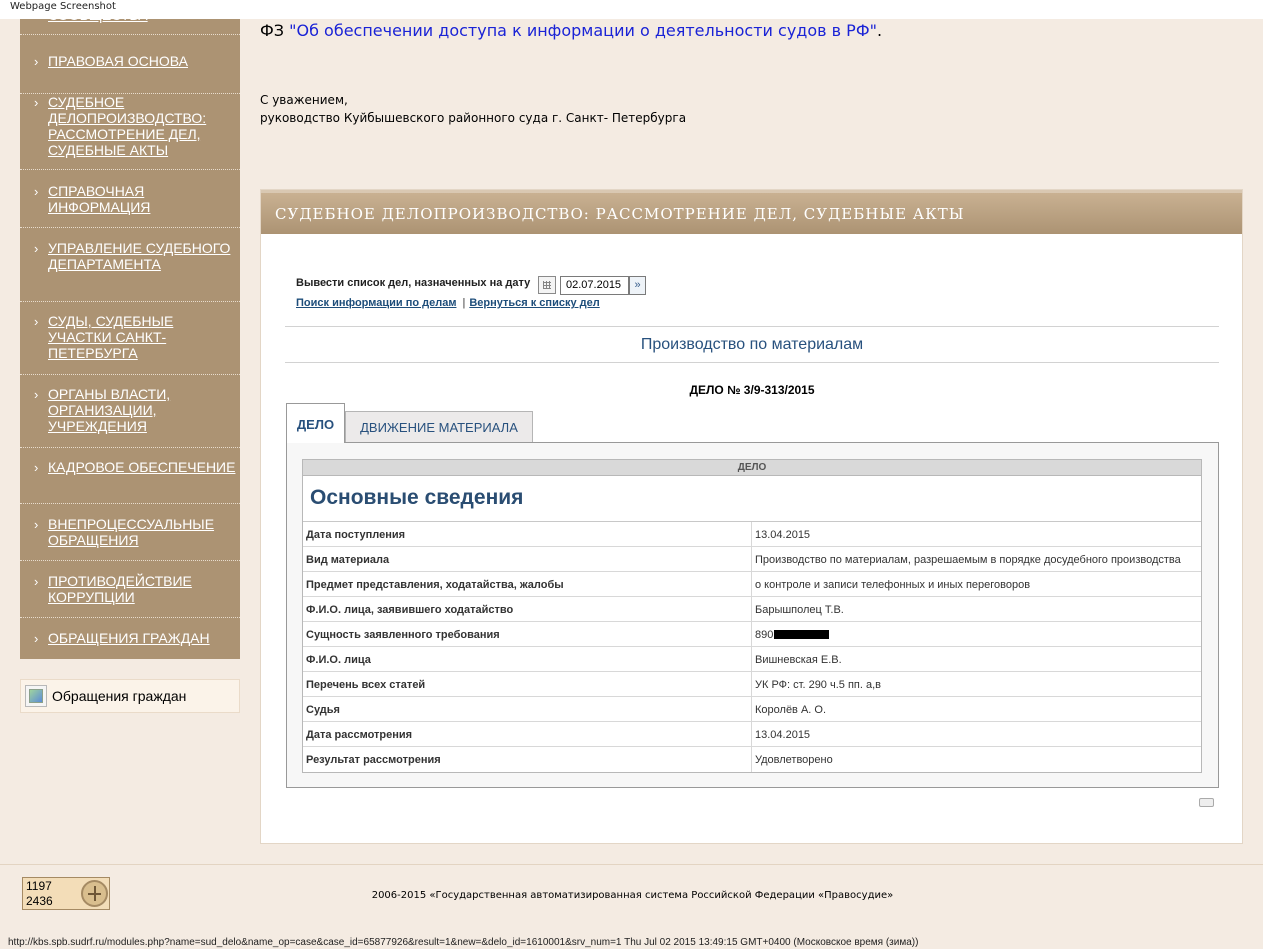  I want to click on back-to-list-link: Вернуться к списку дел, so click(534, 303).